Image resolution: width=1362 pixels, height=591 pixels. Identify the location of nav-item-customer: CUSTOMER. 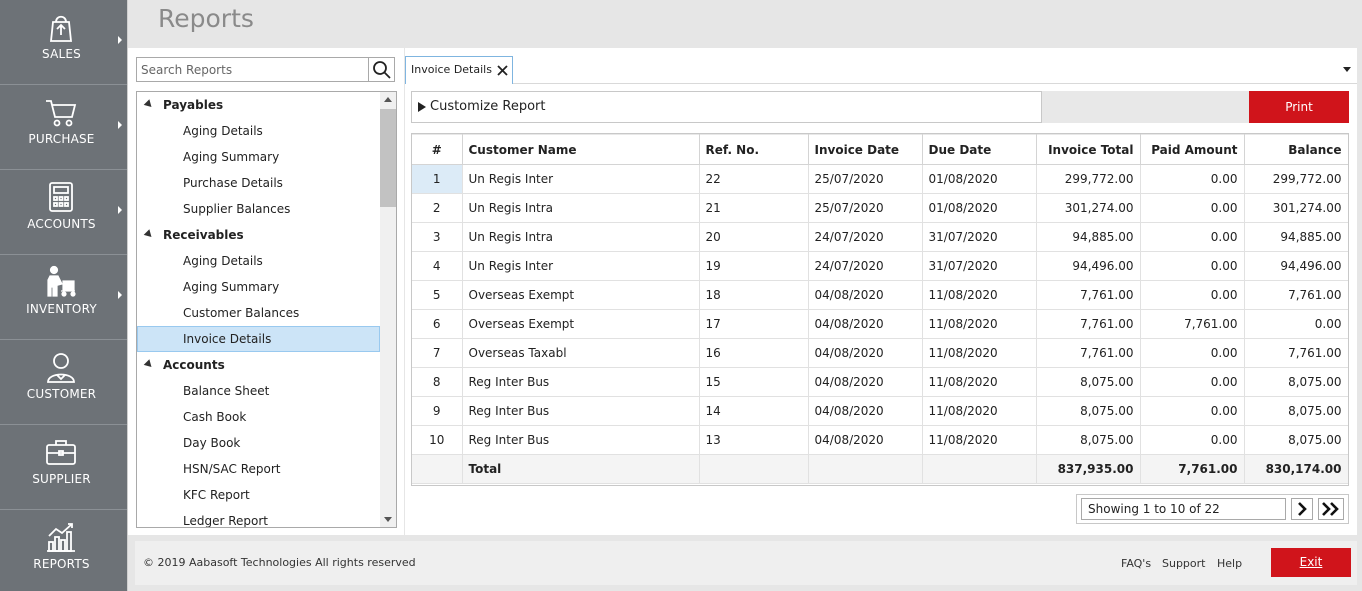
(63, 382).